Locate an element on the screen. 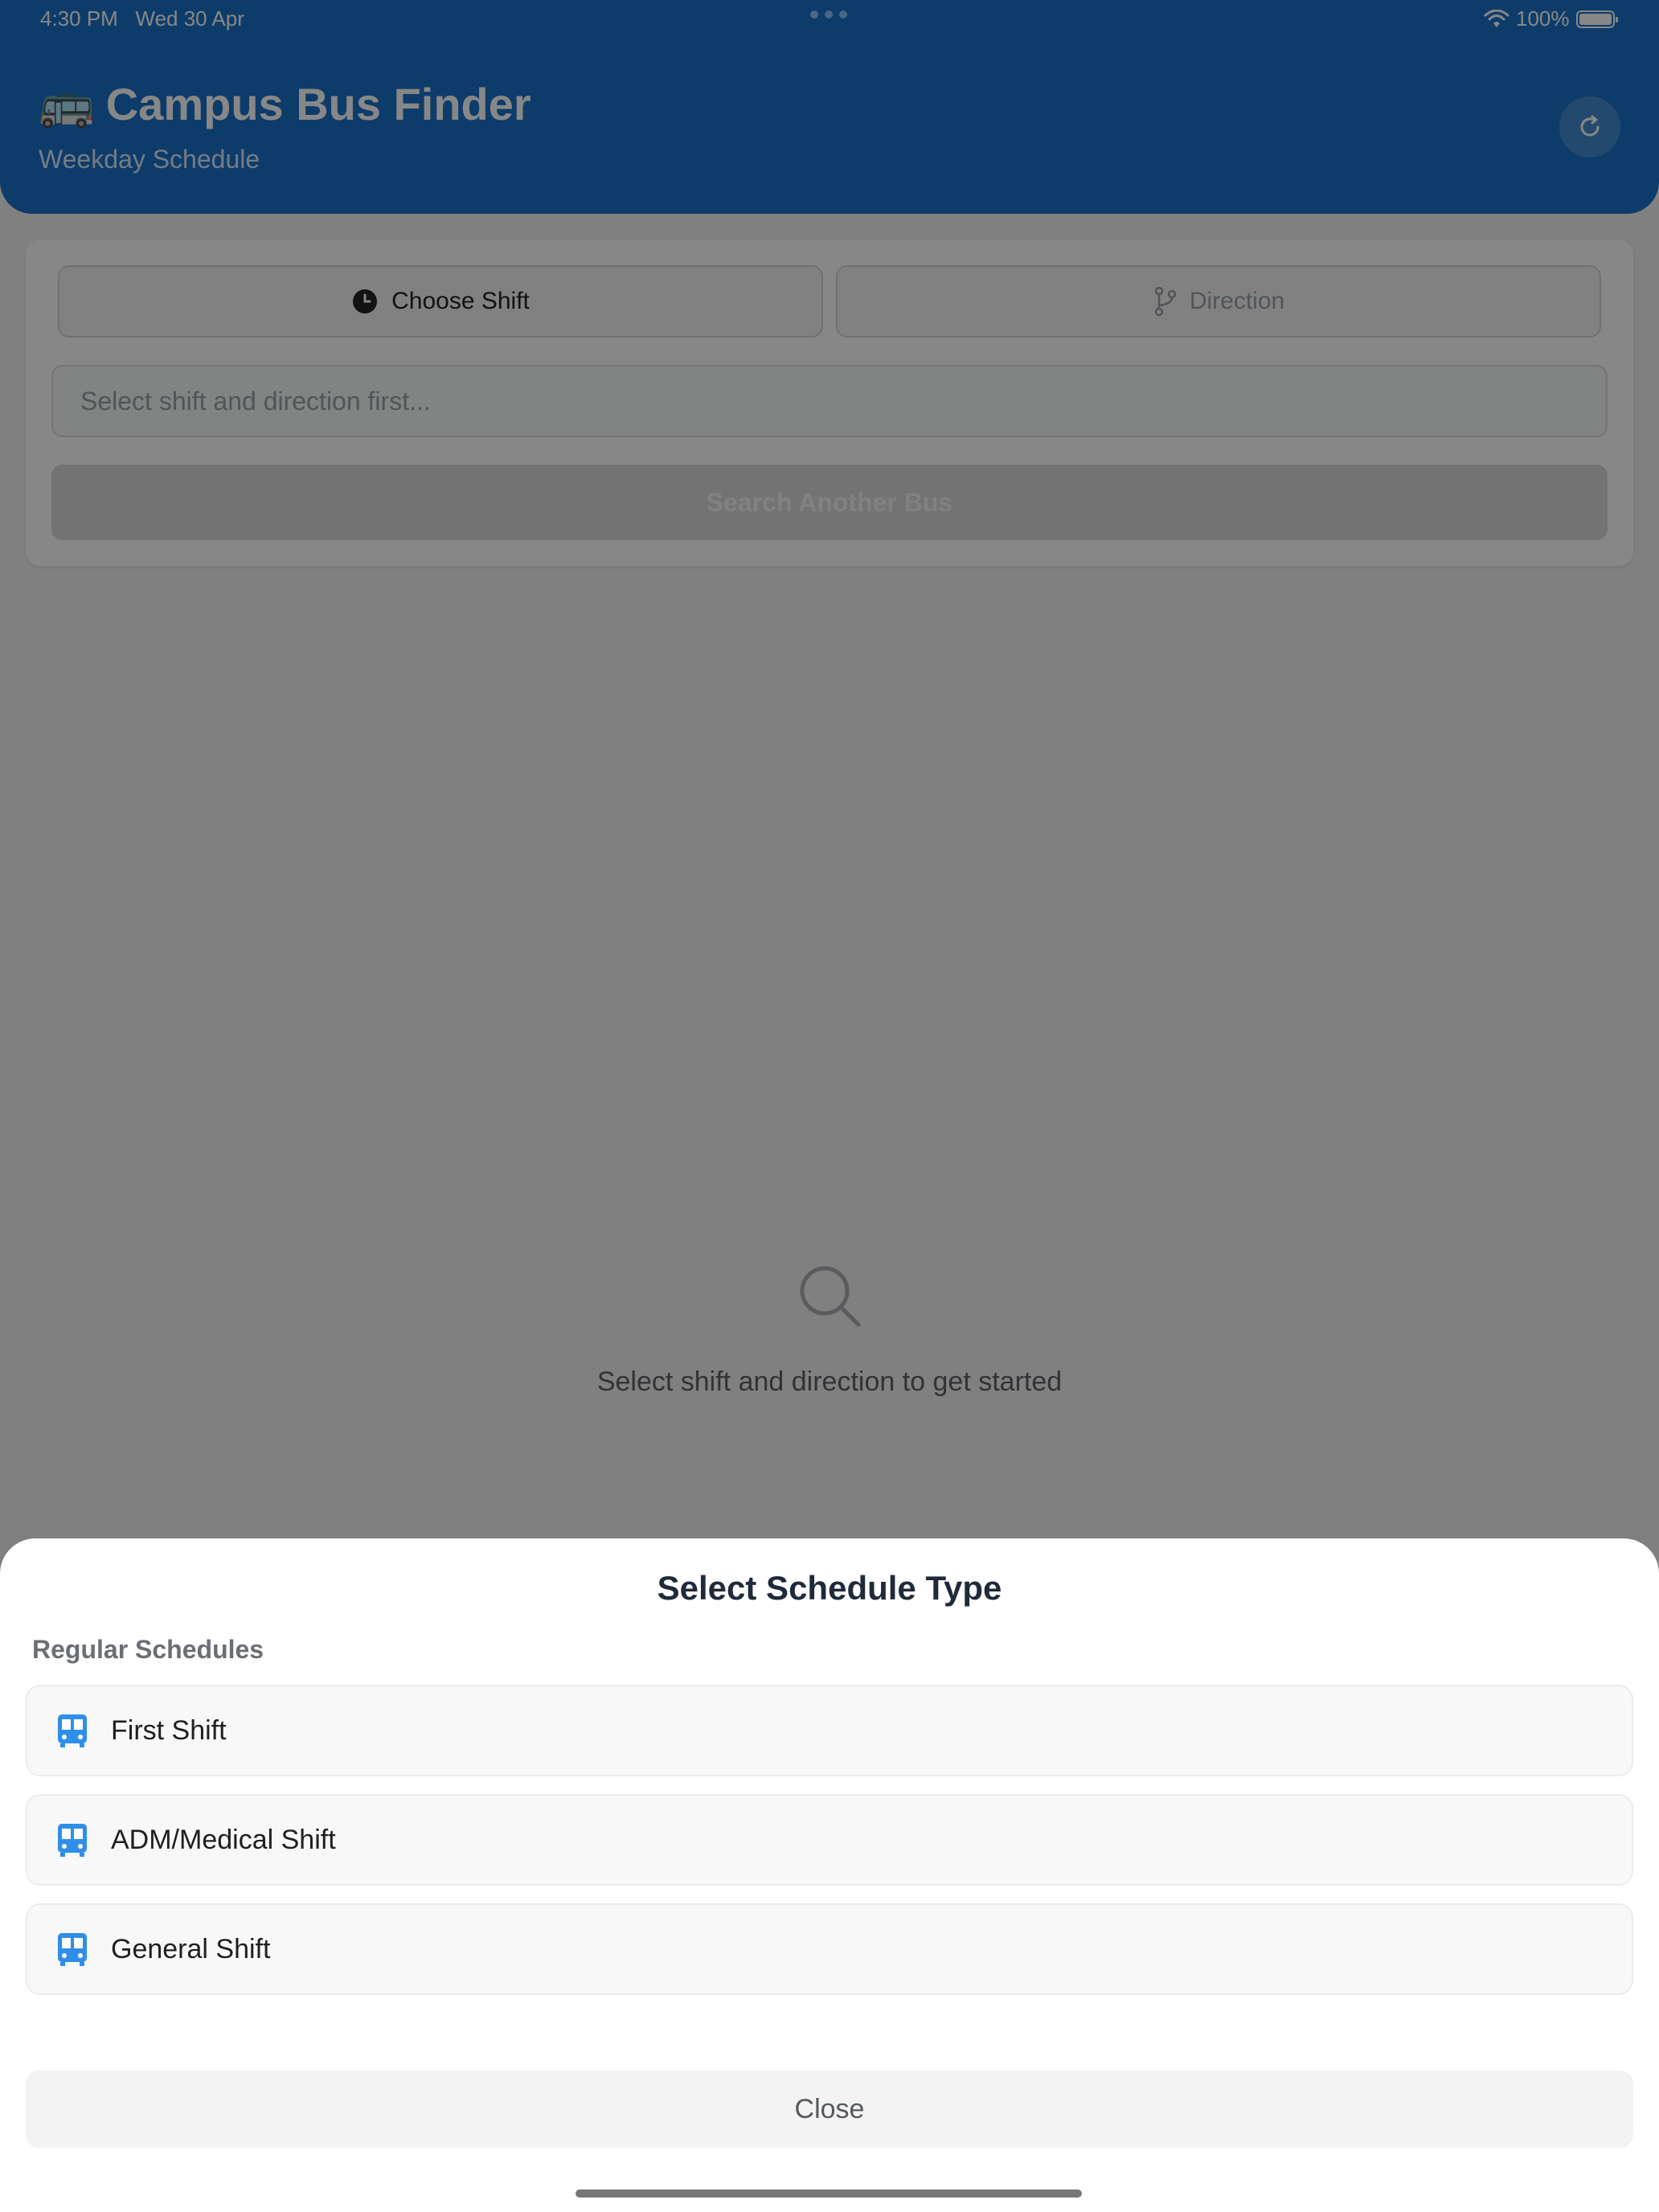  option-general-shift: General Shift is located at coordinates (829, 1949).